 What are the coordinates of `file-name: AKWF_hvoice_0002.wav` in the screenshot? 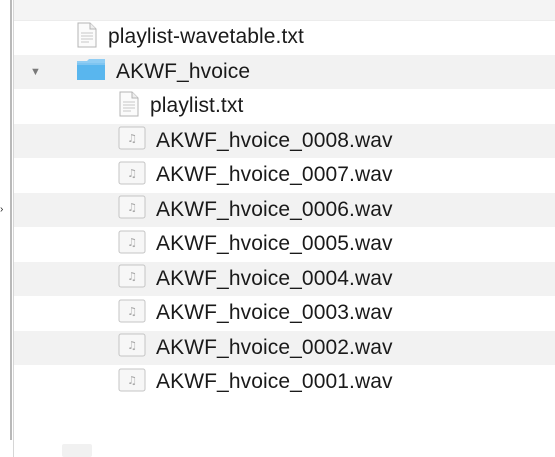 It's located at (274, 347).